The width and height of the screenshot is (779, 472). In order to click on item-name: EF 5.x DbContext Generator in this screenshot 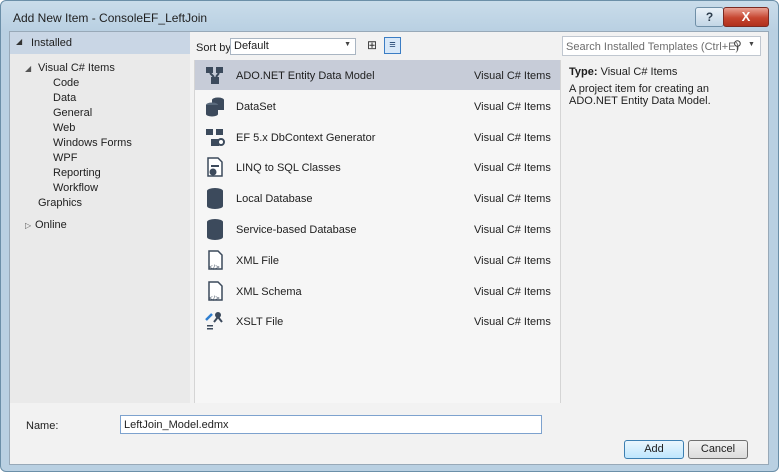, I will do `click(306, 137)`.